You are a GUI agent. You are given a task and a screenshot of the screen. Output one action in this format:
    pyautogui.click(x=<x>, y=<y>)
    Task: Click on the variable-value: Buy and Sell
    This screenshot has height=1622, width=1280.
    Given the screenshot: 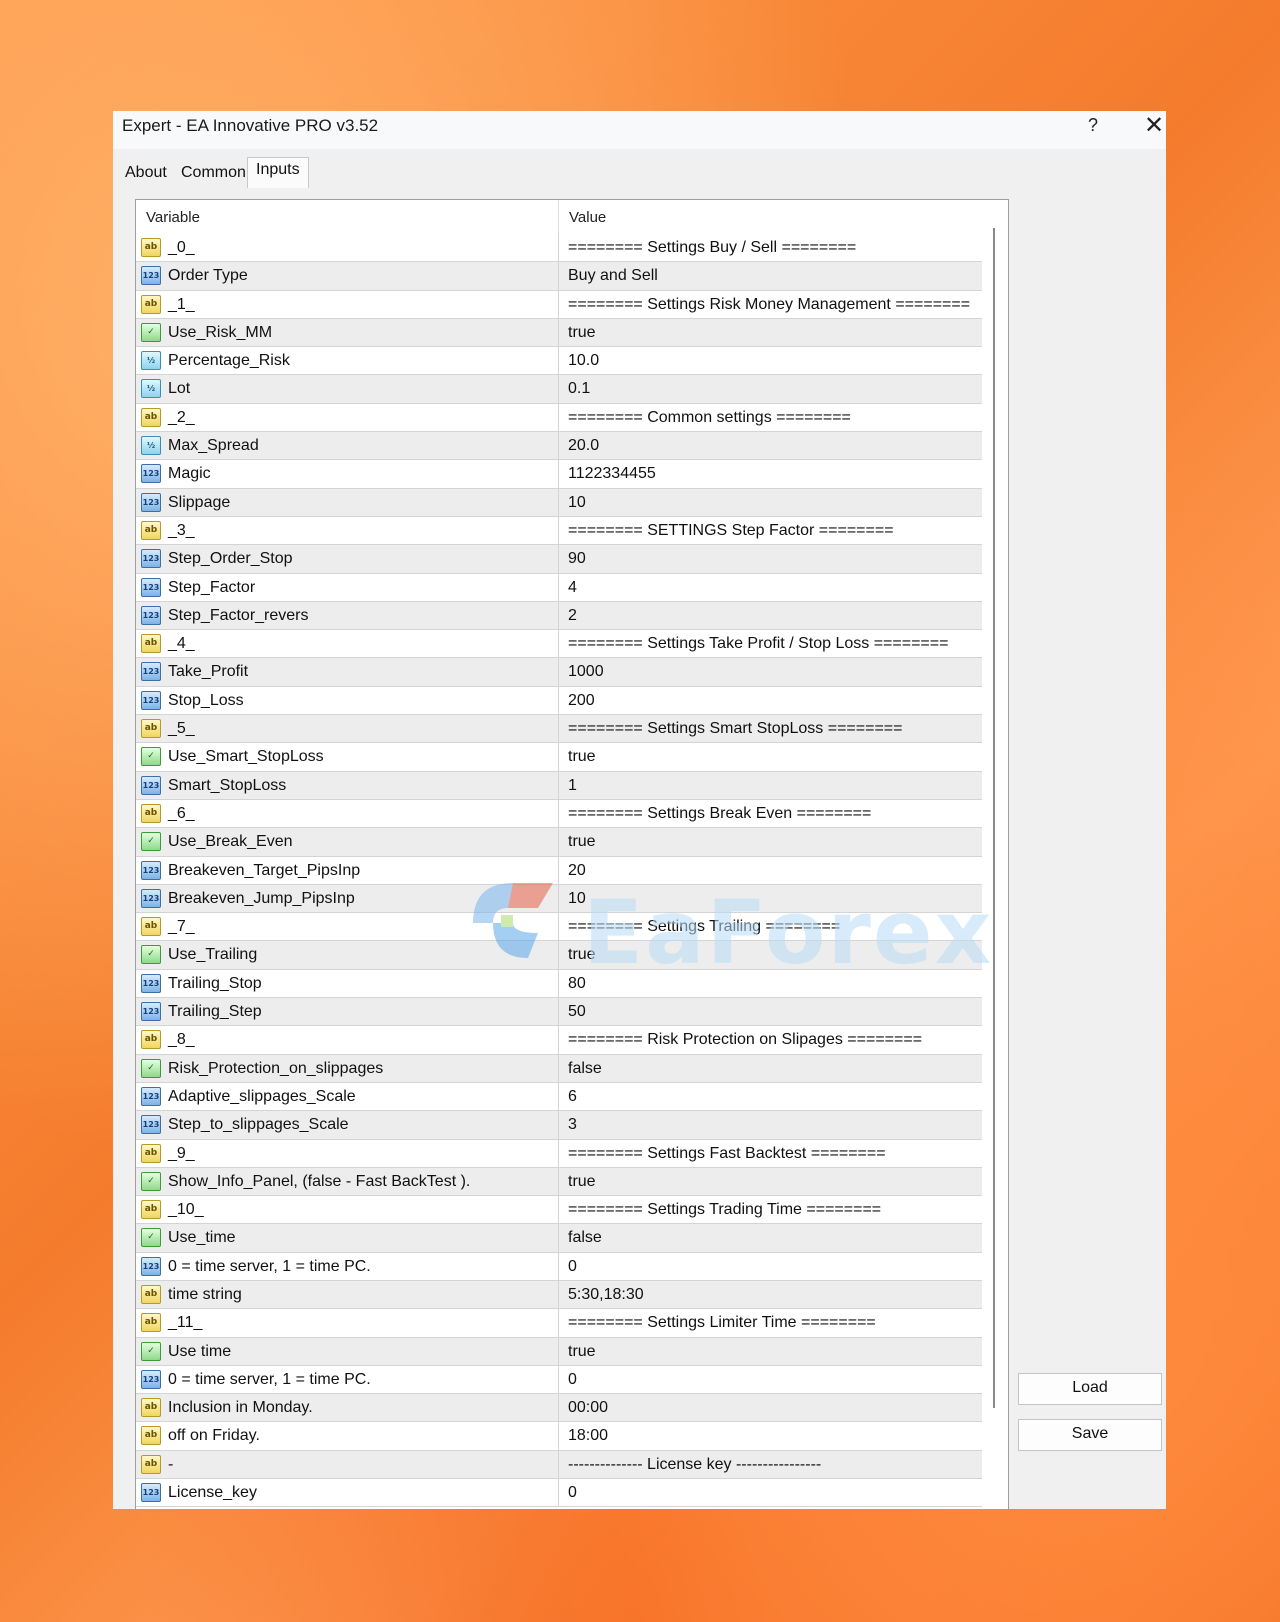 What is the action you would take?
    pyautogui.click(x=613, y=276)
    